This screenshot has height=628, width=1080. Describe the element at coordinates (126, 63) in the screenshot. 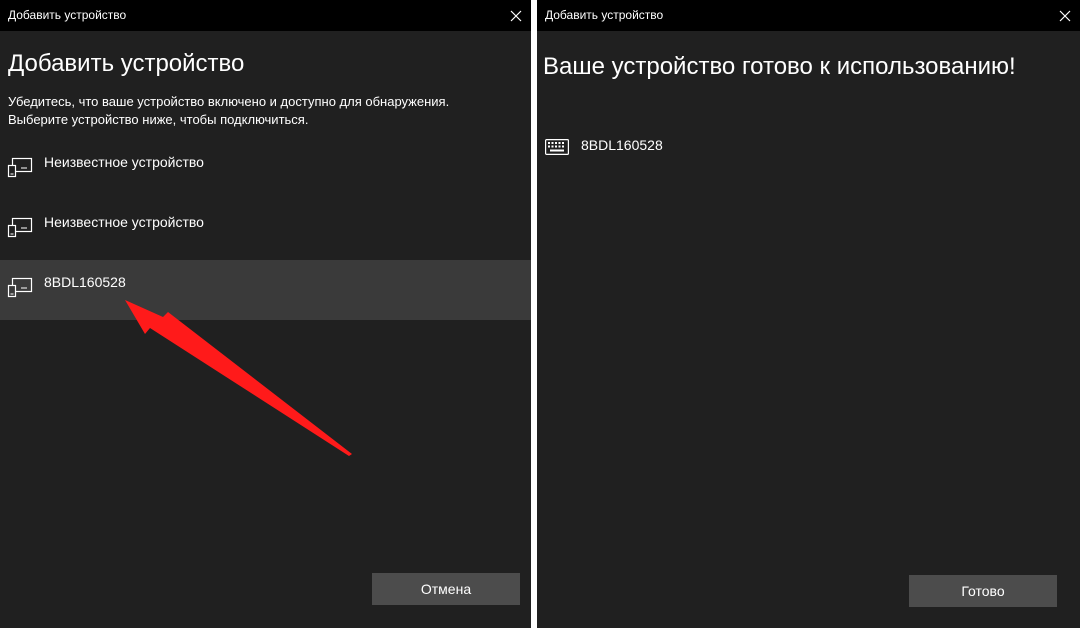

I see `page-title: Добавить устройство` at that location.